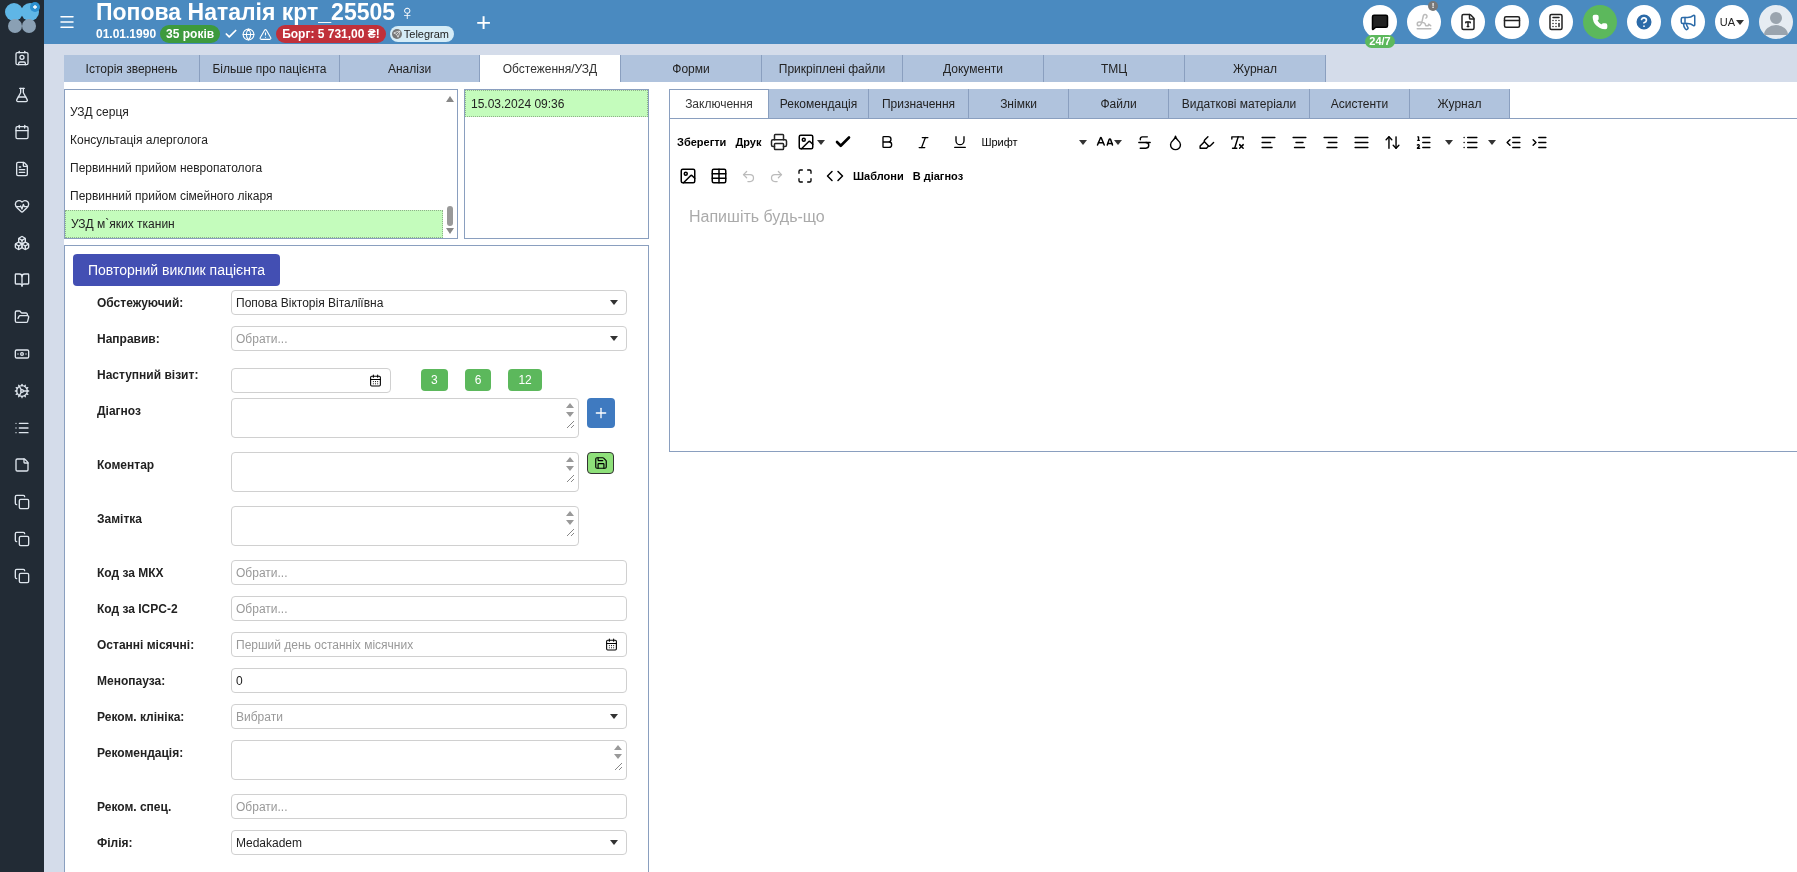 Image resolution: width=1797 pixels, height=872 pixels. Describe the element at coordinates (1468, 22) in the screenshot. I see `pdf-button` at that location.